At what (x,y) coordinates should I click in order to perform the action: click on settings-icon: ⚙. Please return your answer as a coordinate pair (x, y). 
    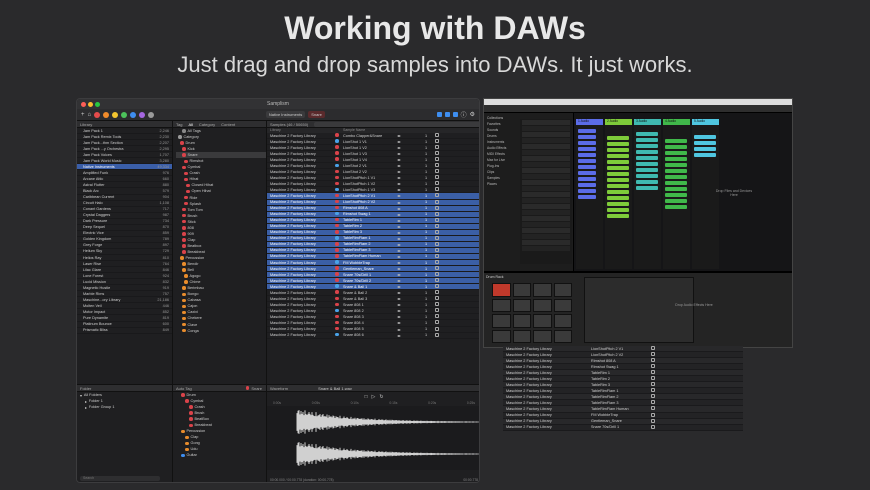
    Looking at the image, I should click on (472, 114).